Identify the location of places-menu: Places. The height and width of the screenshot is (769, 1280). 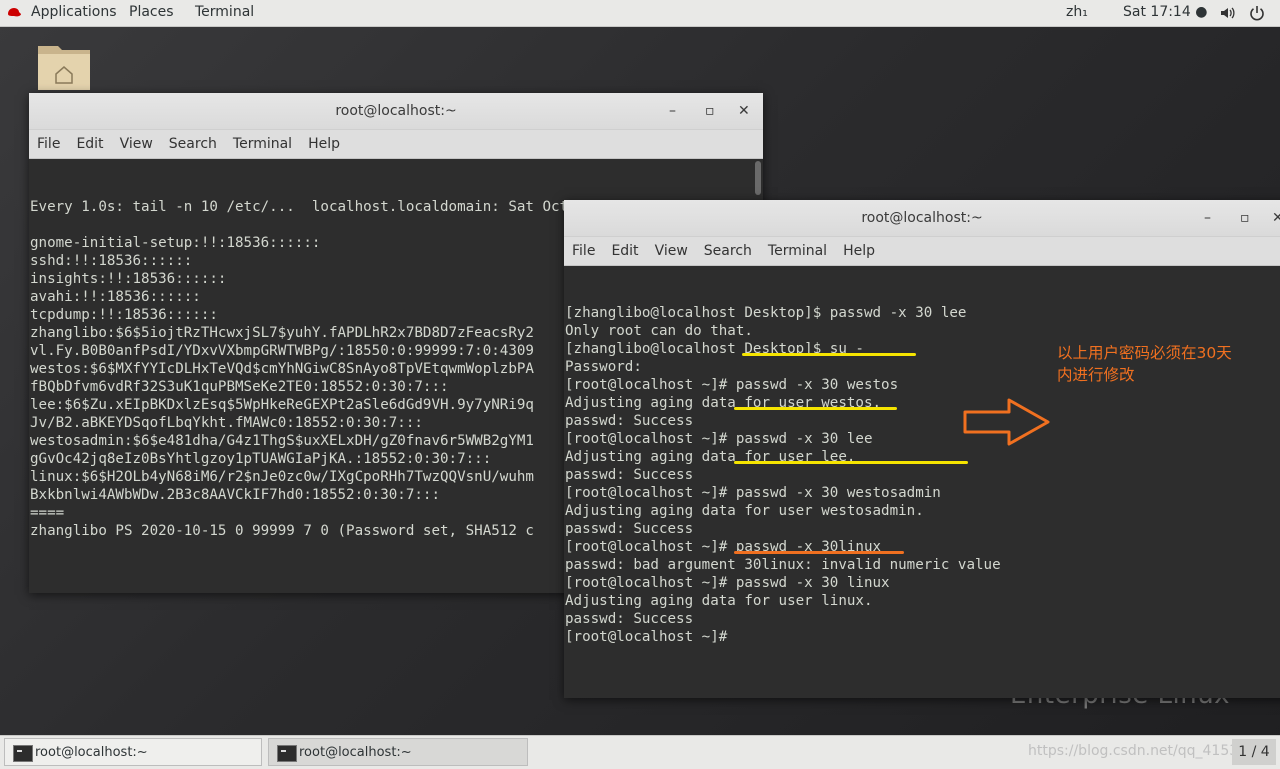
(151, 12).